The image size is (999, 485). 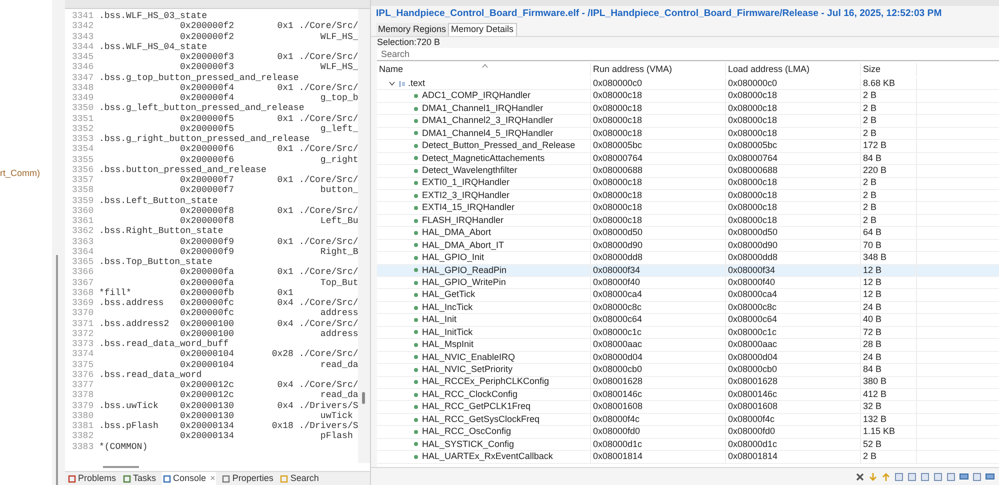 I want to click on symbol-name: EXTI0_1_IRQHandler, so click(x=466, y=183).